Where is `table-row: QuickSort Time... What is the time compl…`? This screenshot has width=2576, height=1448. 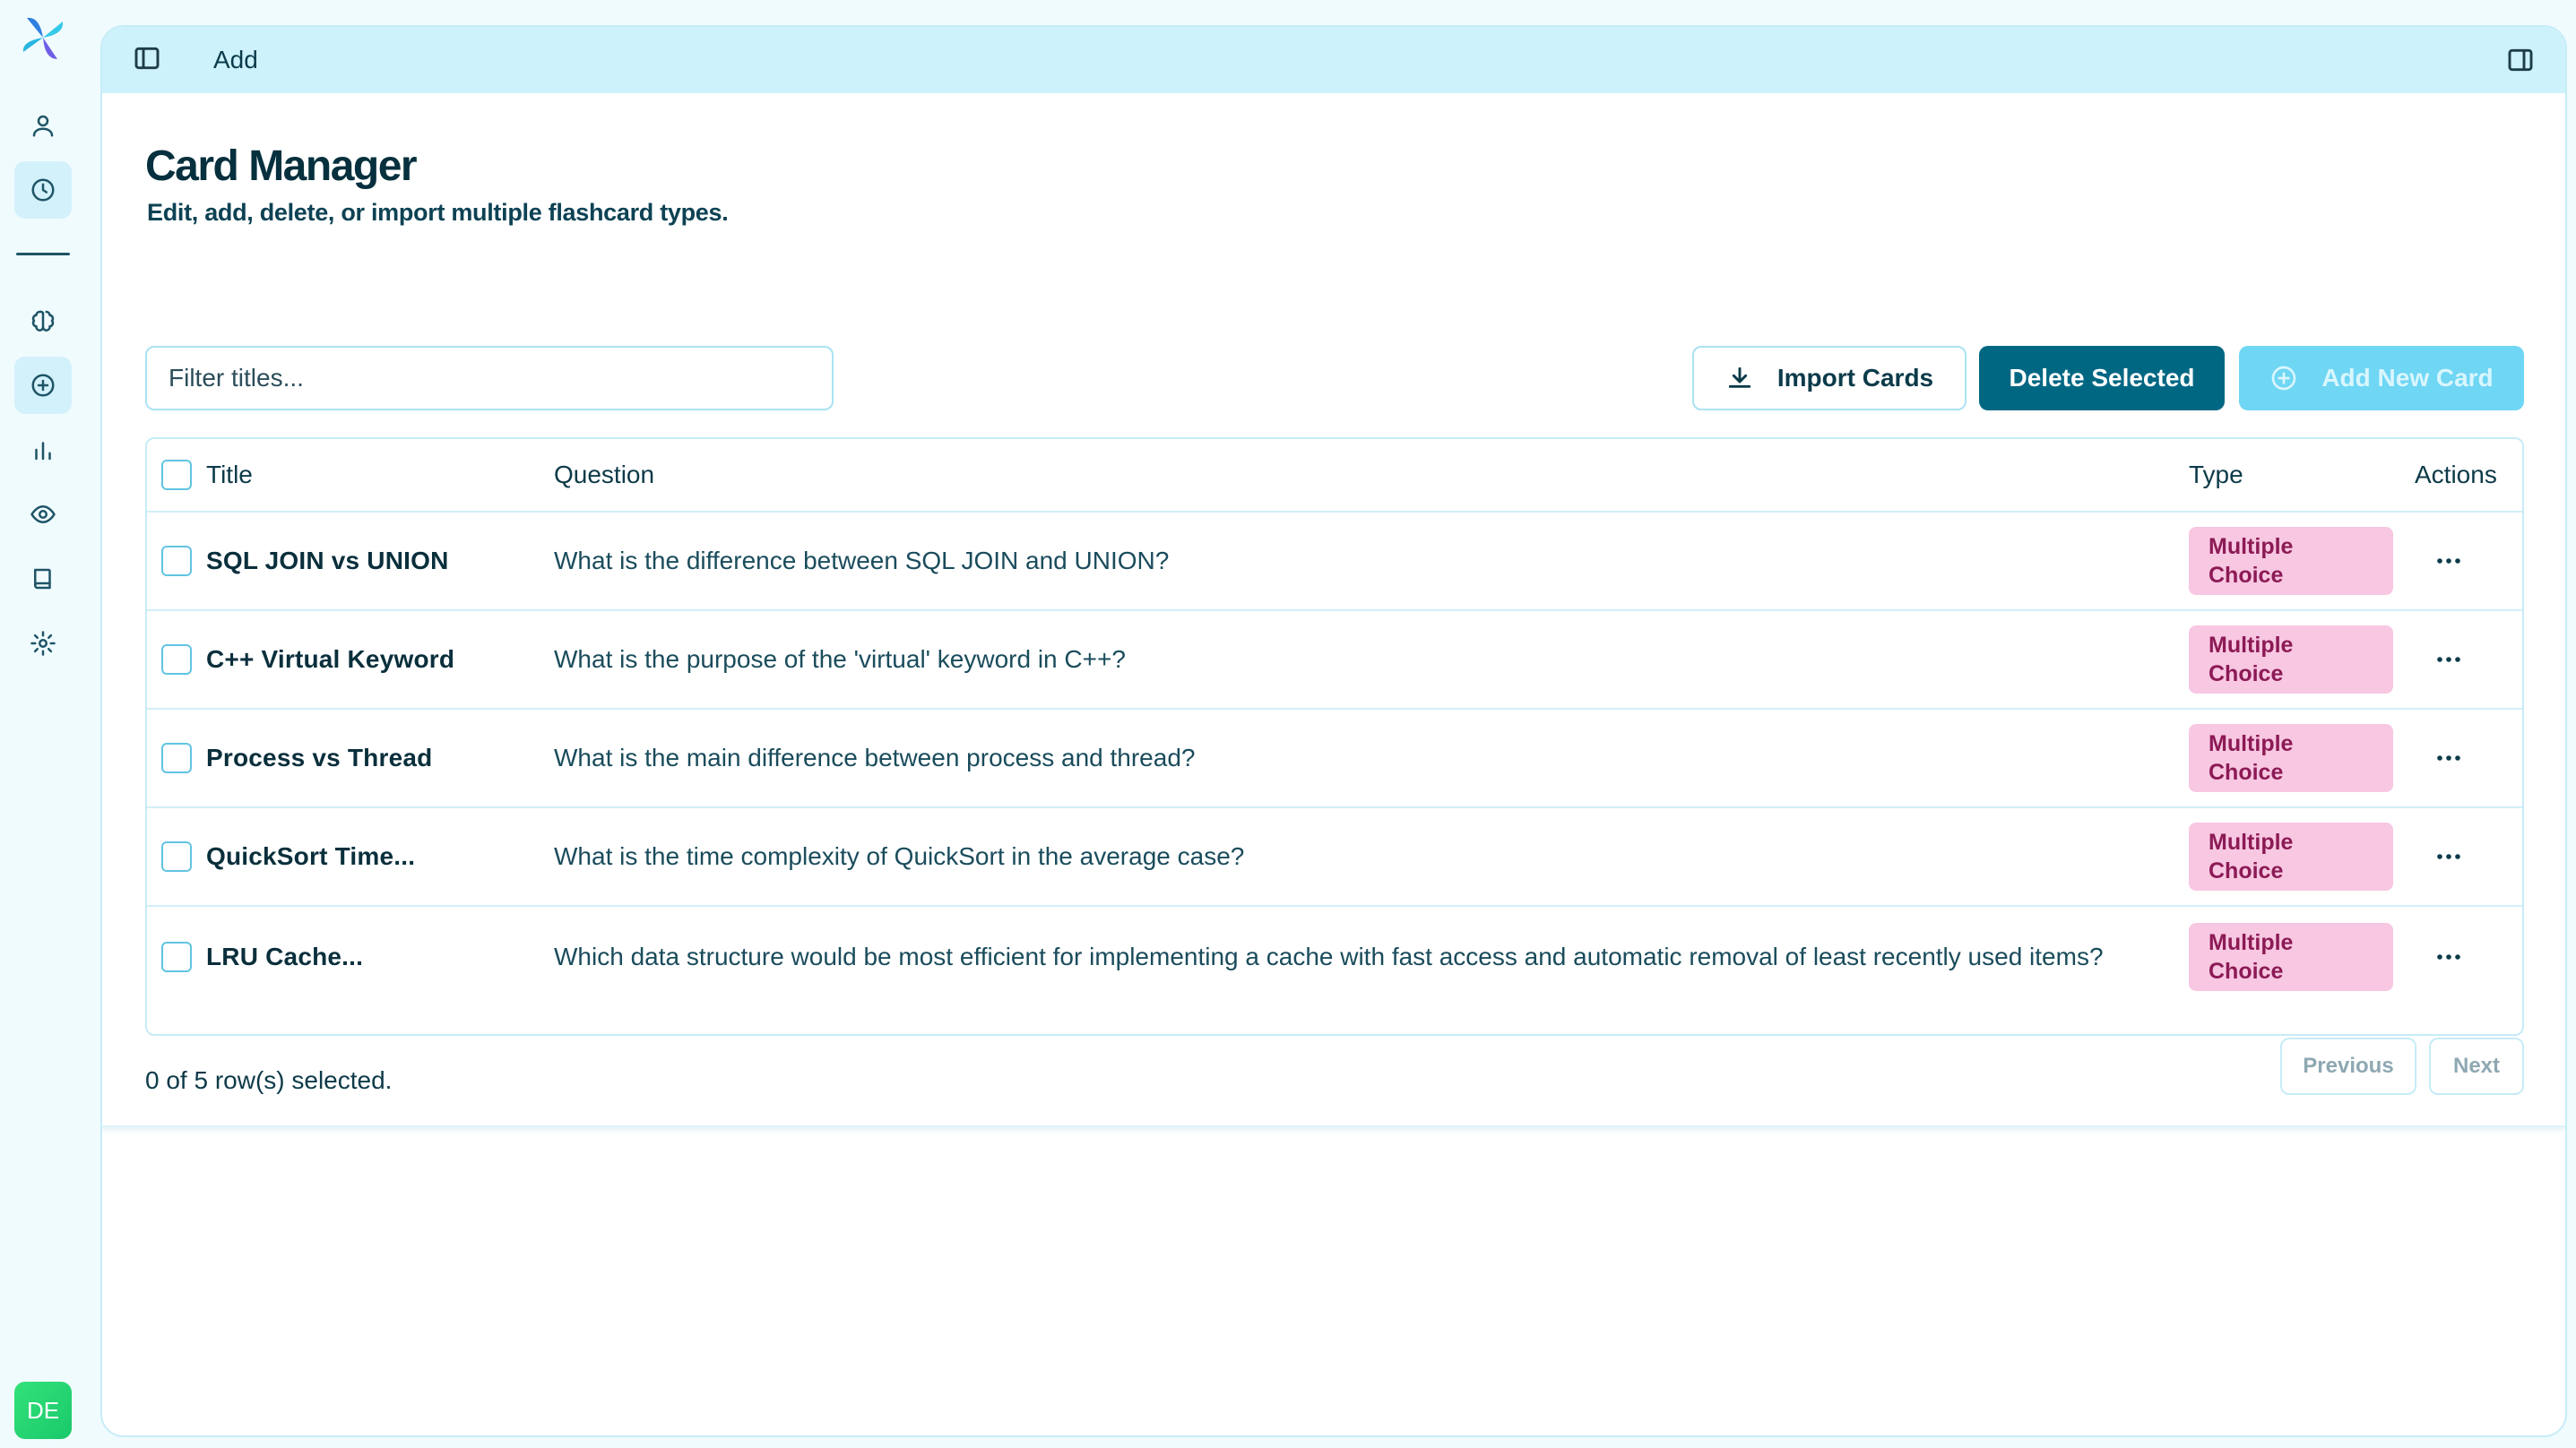 table-row: QuickSort Time... What is the time compl… is located at coordinates (1334, 858).